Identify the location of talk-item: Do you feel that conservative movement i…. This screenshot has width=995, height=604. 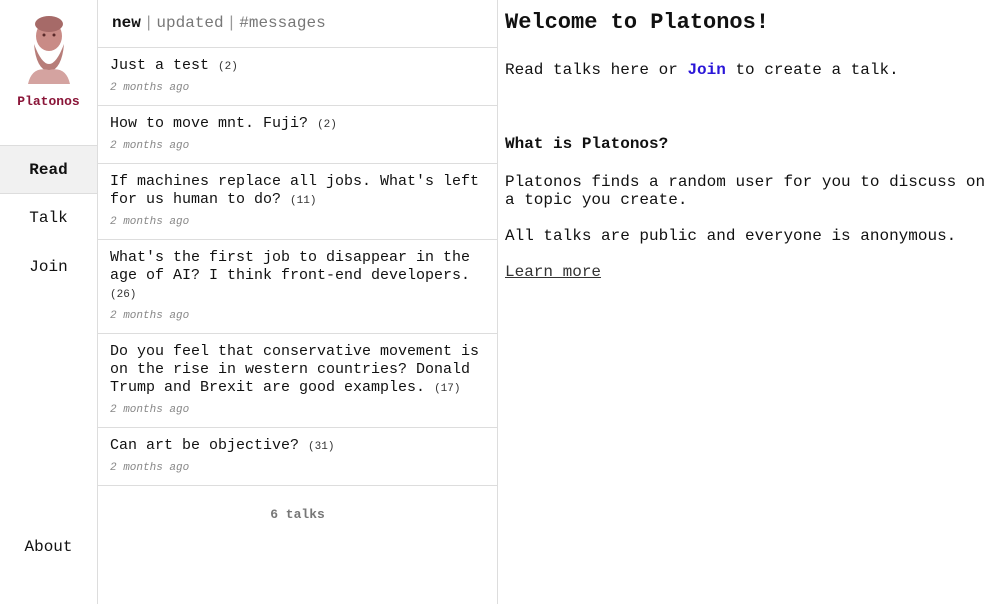
(297, 381).